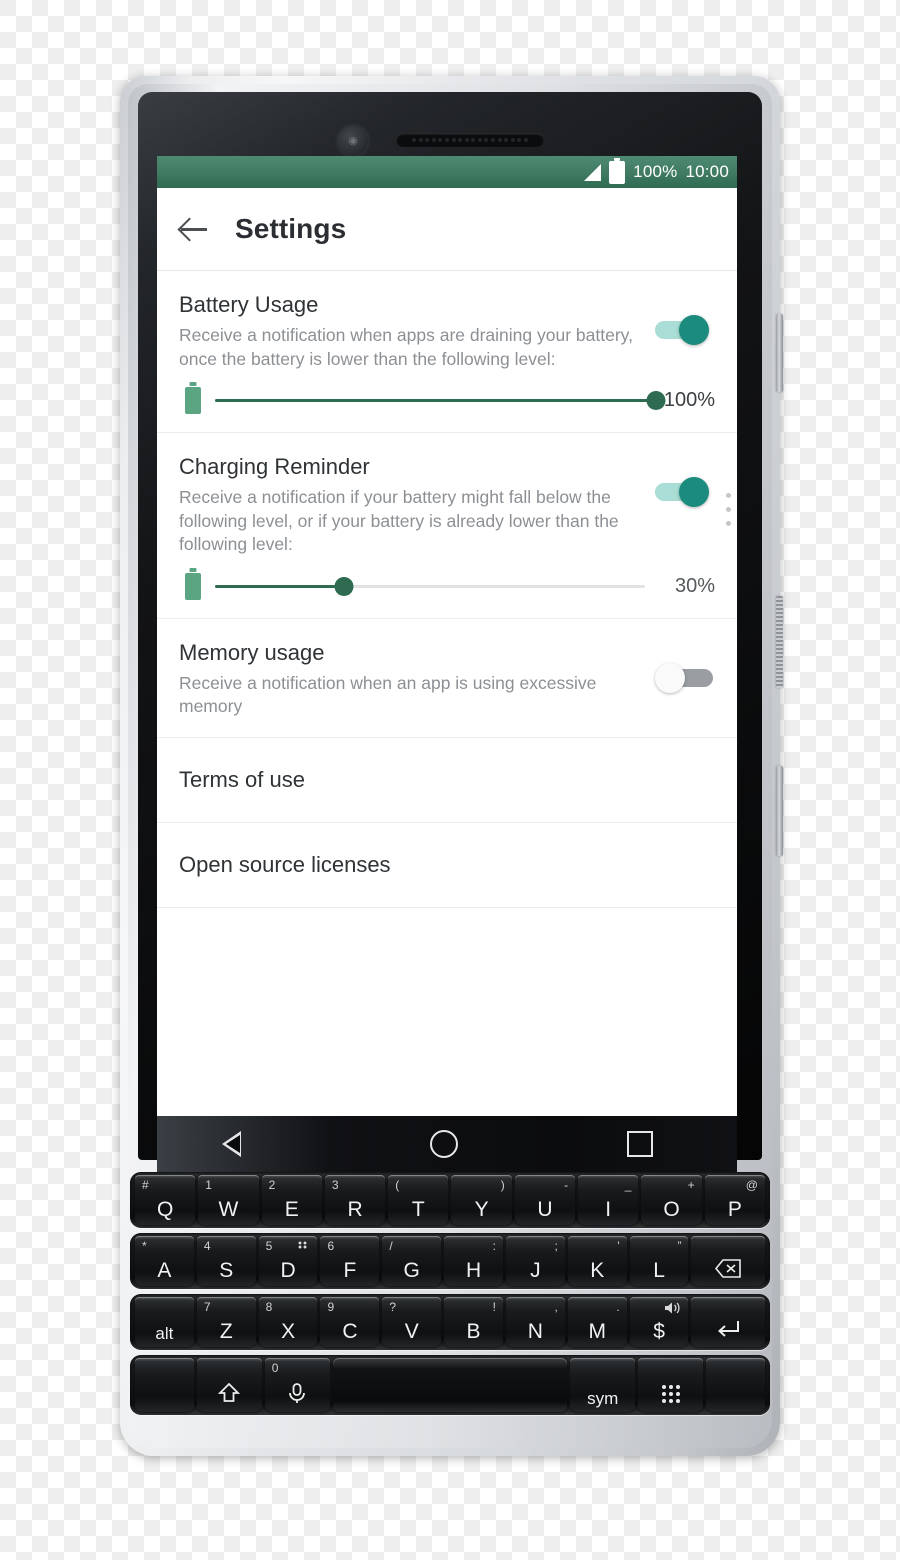 The height and width of the screenshot is (1560, 900). What do you see at coordinates (288, 1331) in the screenshot?
I see `key-label: X` at bounding box center [288, 1331].